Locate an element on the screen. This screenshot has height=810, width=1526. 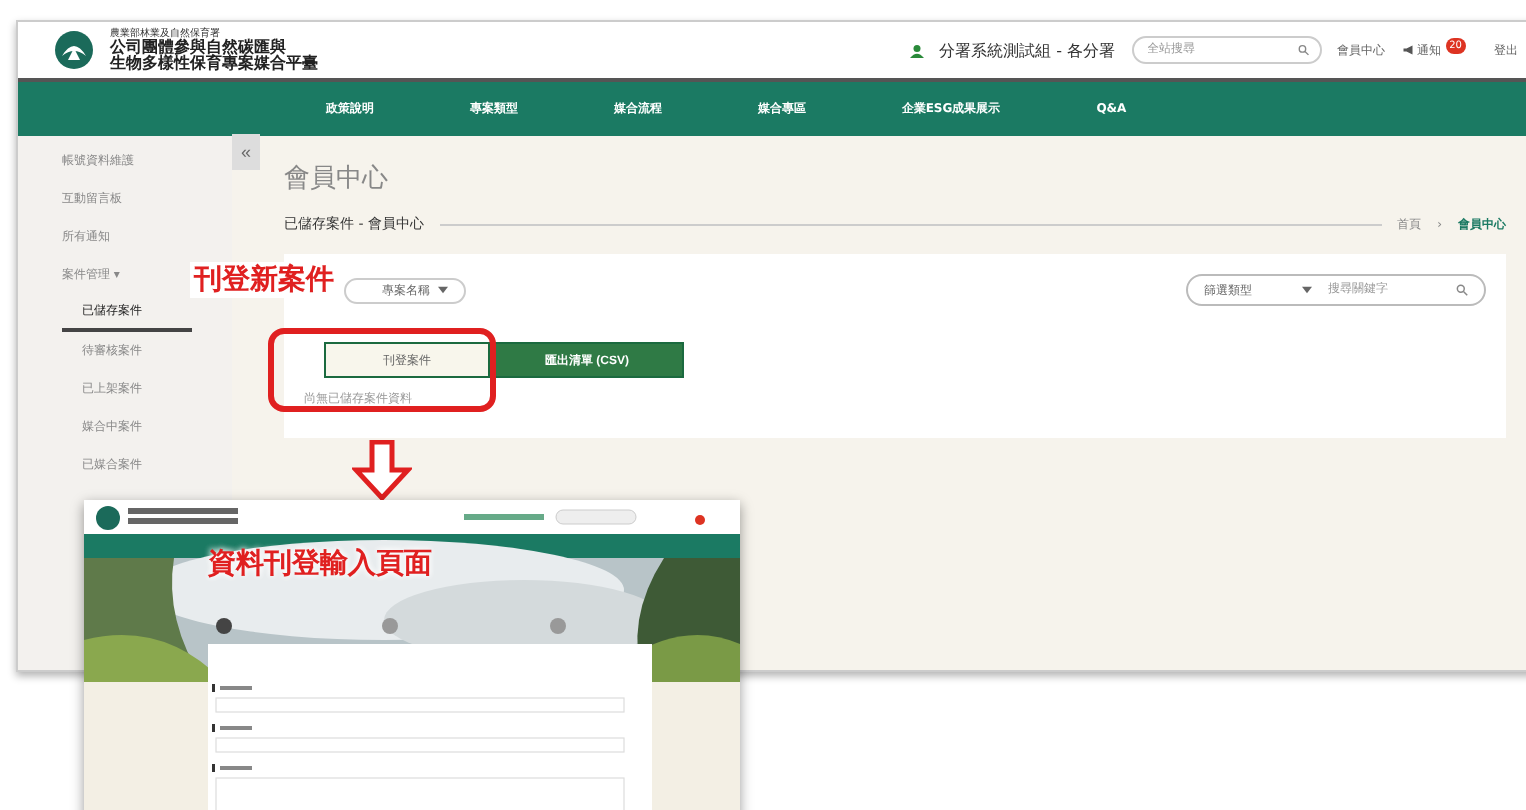
site-title: 公司團體參與自然碳匯與 is located at coordinates (198, 47).